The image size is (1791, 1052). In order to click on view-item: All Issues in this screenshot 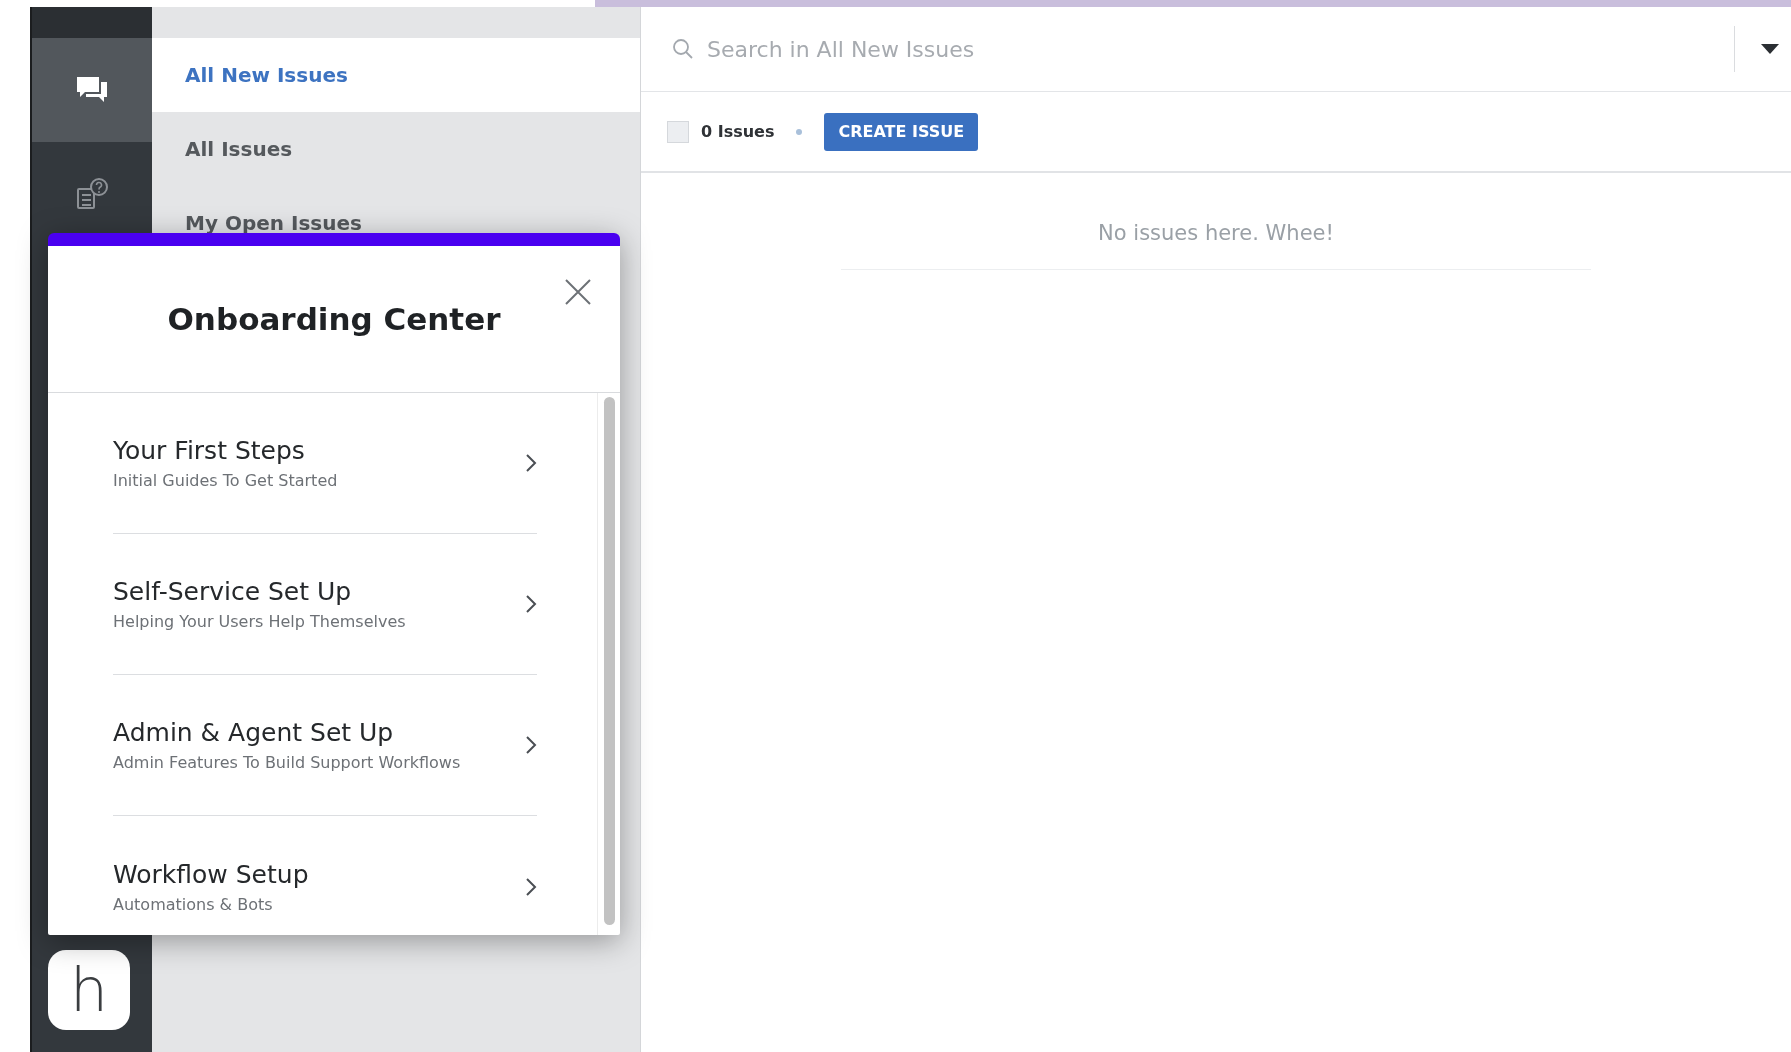, I will do `click(396, 149)`.